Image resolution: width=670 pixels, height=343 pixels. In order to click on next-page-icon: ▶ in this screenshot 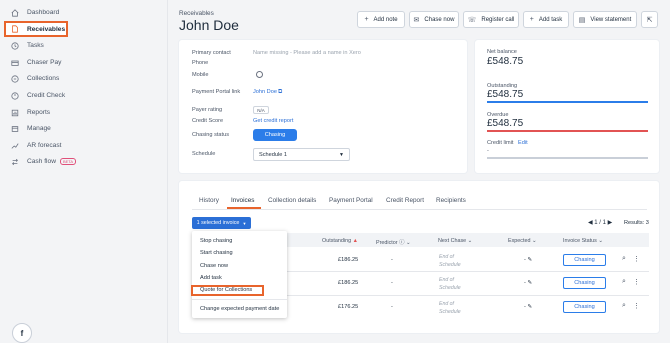, I will do `click(610, 223)`.